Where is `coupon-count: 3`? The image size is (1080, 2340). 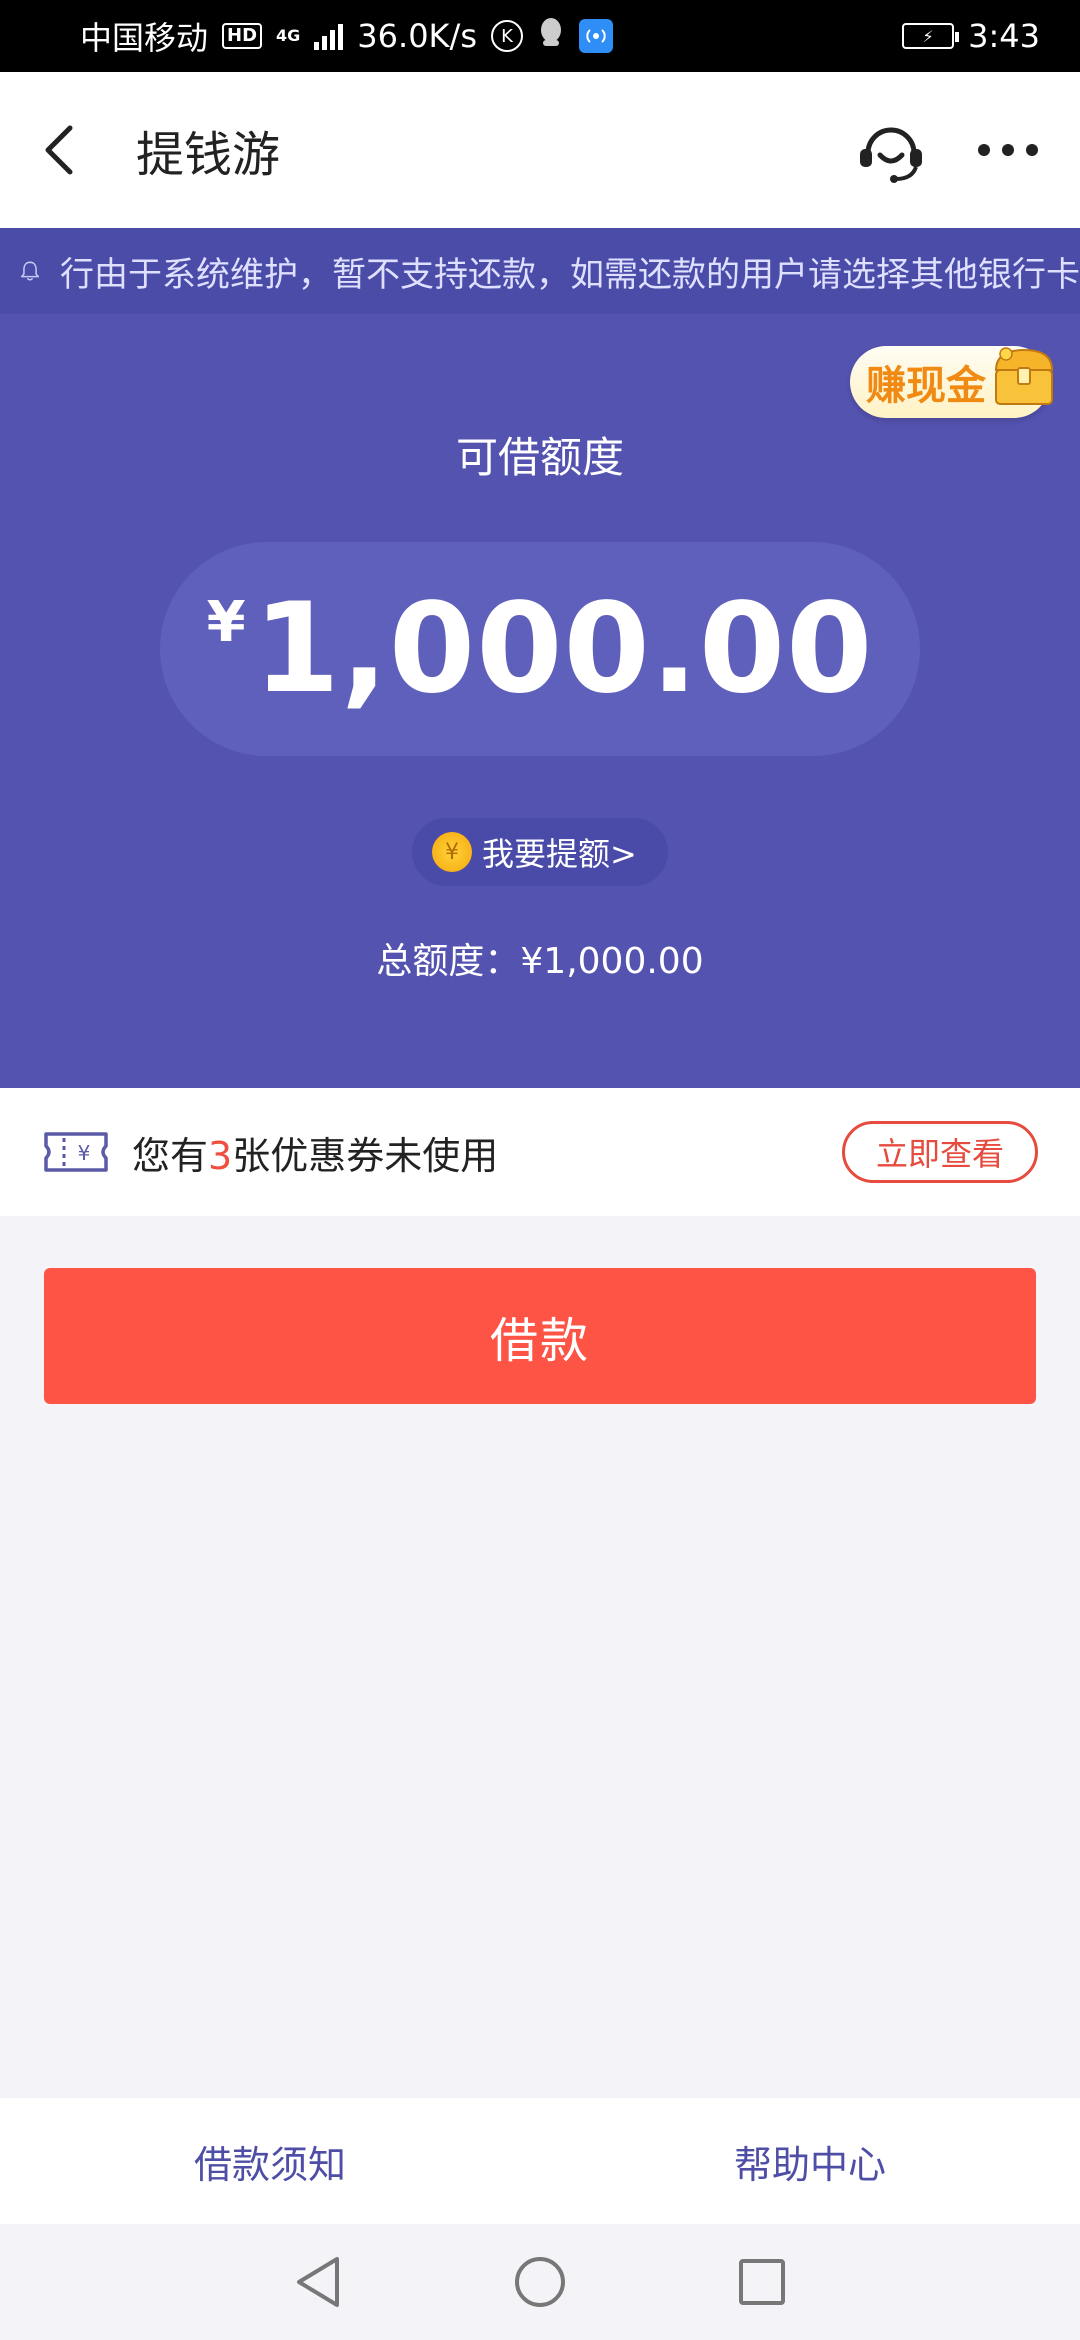 coupon-count: 3 is located at coordinates (220, 1155).